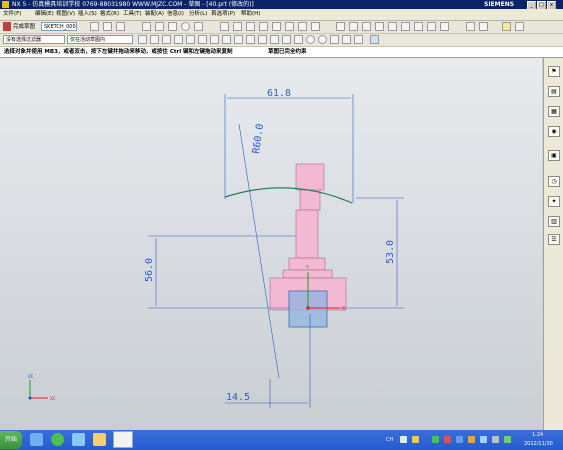  What do you see at coordinates (109, 14) in the screenshot?
I see `menu-format: 格式(R)` at bounding box center [109, 14].